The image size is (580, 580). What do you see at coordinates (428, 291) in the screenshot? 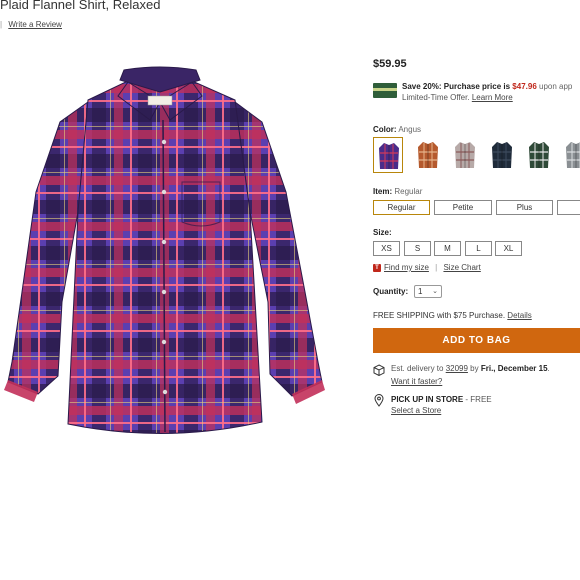
I see `quantity-select: 1 ⌄` at bounding box center [428, 291].